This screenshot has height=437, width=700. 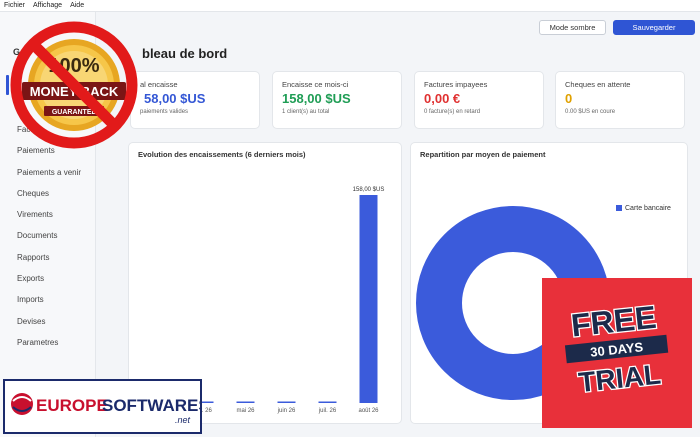 What do you see at coordinates (49, 257) in the screenshot?
I see `sidebar-item-rapports: Rapports` at bounding box center [49, 257].